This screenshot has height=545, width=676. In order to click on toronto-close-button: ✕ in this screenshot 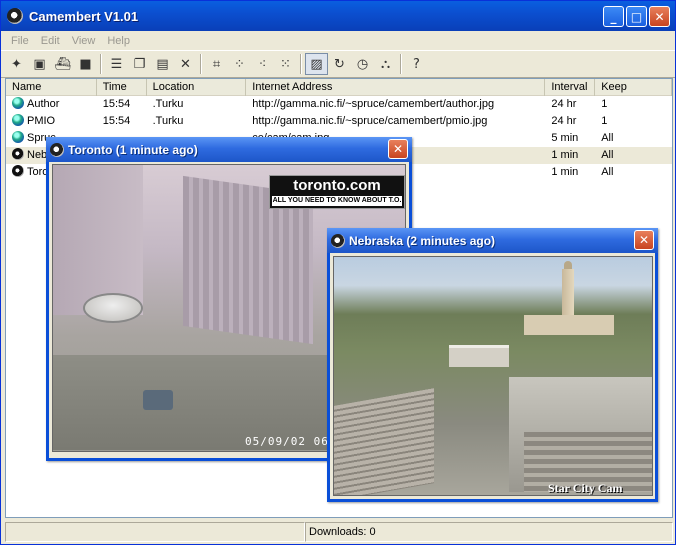, I will do `click(398, 149)`.